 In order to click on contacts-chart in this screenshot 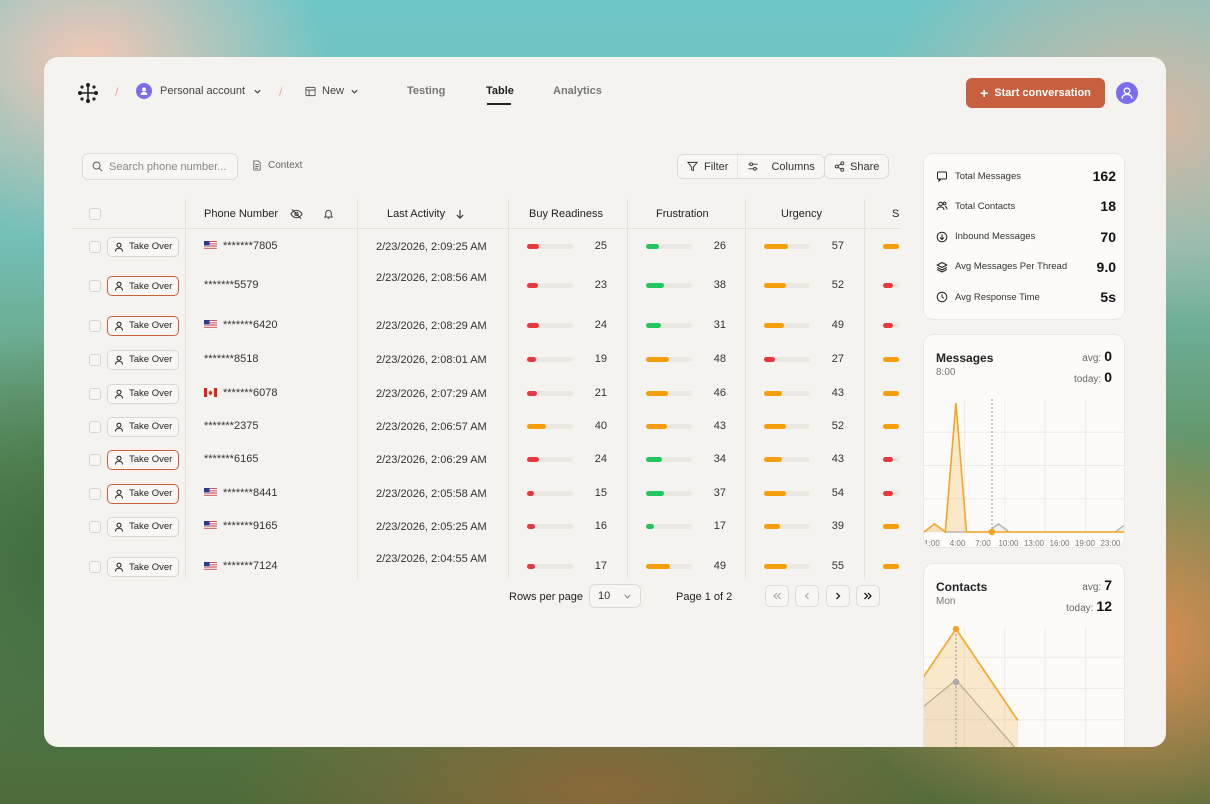, I will do `click(1024, 686)`.